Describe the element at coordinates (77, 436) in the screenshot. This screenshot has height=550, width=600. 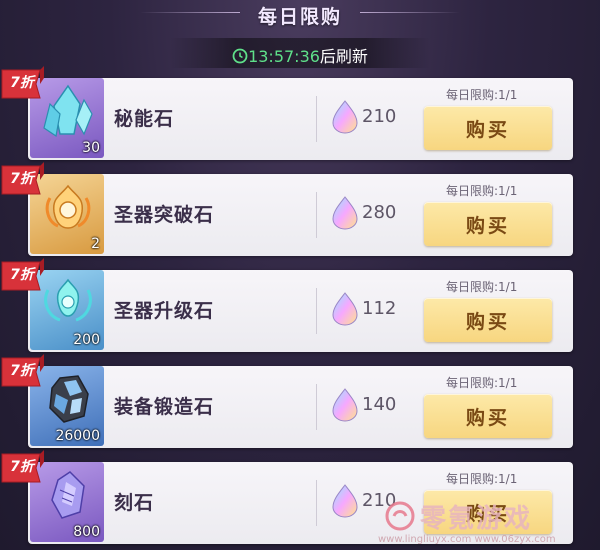
I see `item-quantity: 26000` at that location.